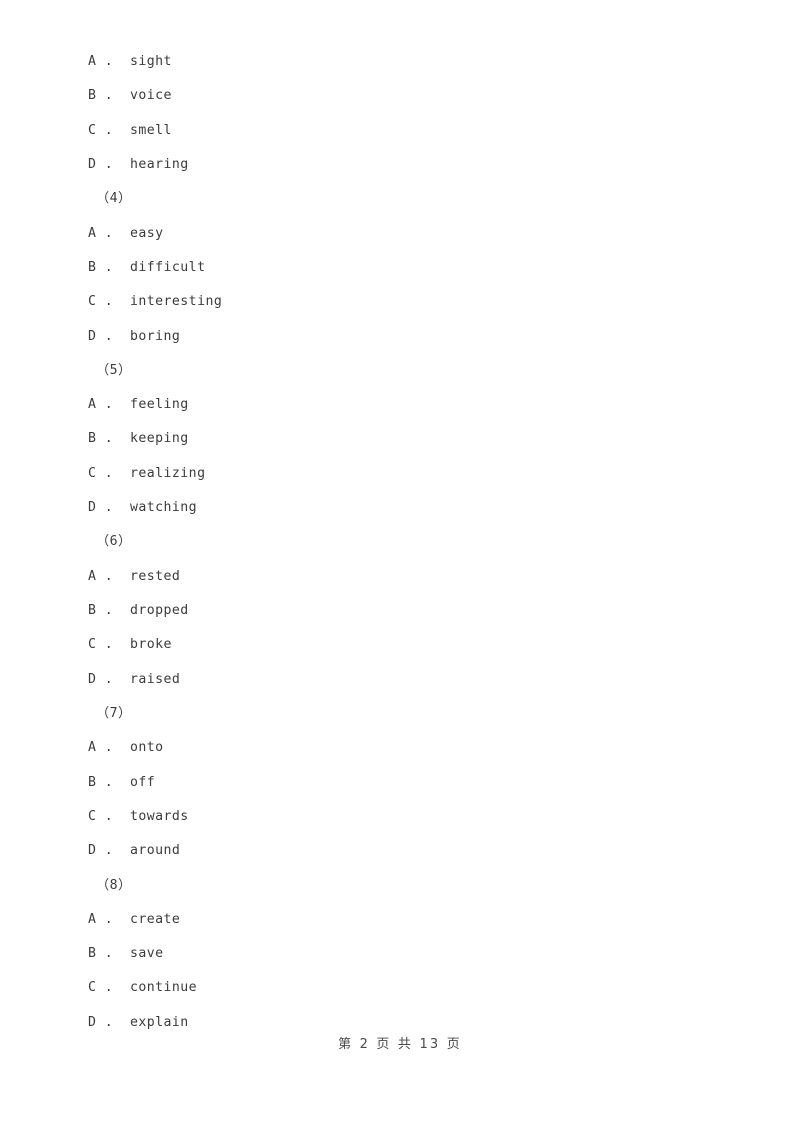 This screenshot has height=1132, width=800. What do you see at coordinates (398, 302) in the screenshot?
I see `answer-option: C . interesting` at bounding box center [398, 302].